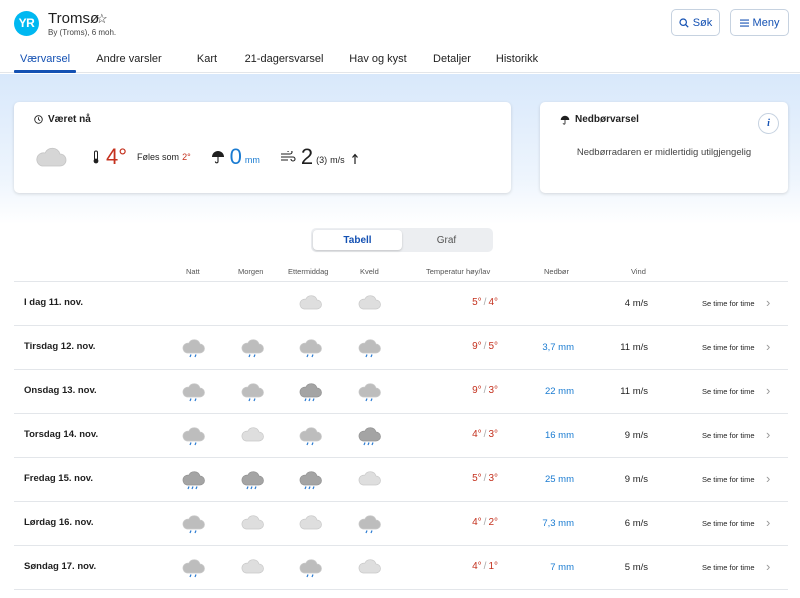 The height and width of the screenshot is (598, 800). Describe the element at coordinates (308, 271) in the screenshot. I see `column-afternoon: Ettermiddag` at that location.